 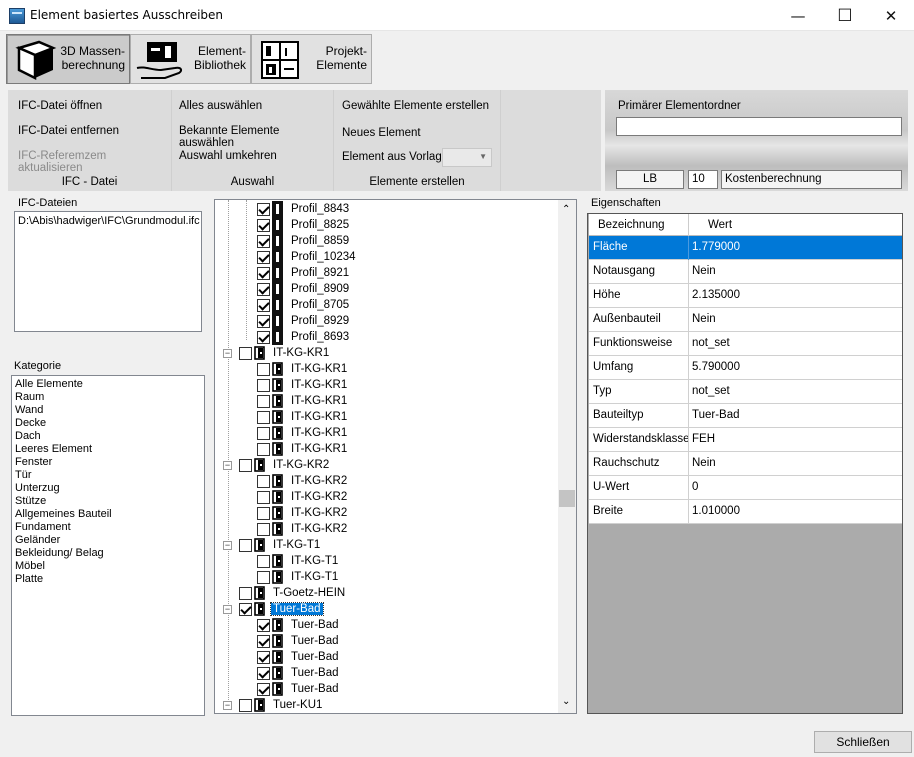 What do you see at coordinates (37, 488) in the screenshot?
I see `kategorie-item: Unterzug` at bounding box center [37, 488].